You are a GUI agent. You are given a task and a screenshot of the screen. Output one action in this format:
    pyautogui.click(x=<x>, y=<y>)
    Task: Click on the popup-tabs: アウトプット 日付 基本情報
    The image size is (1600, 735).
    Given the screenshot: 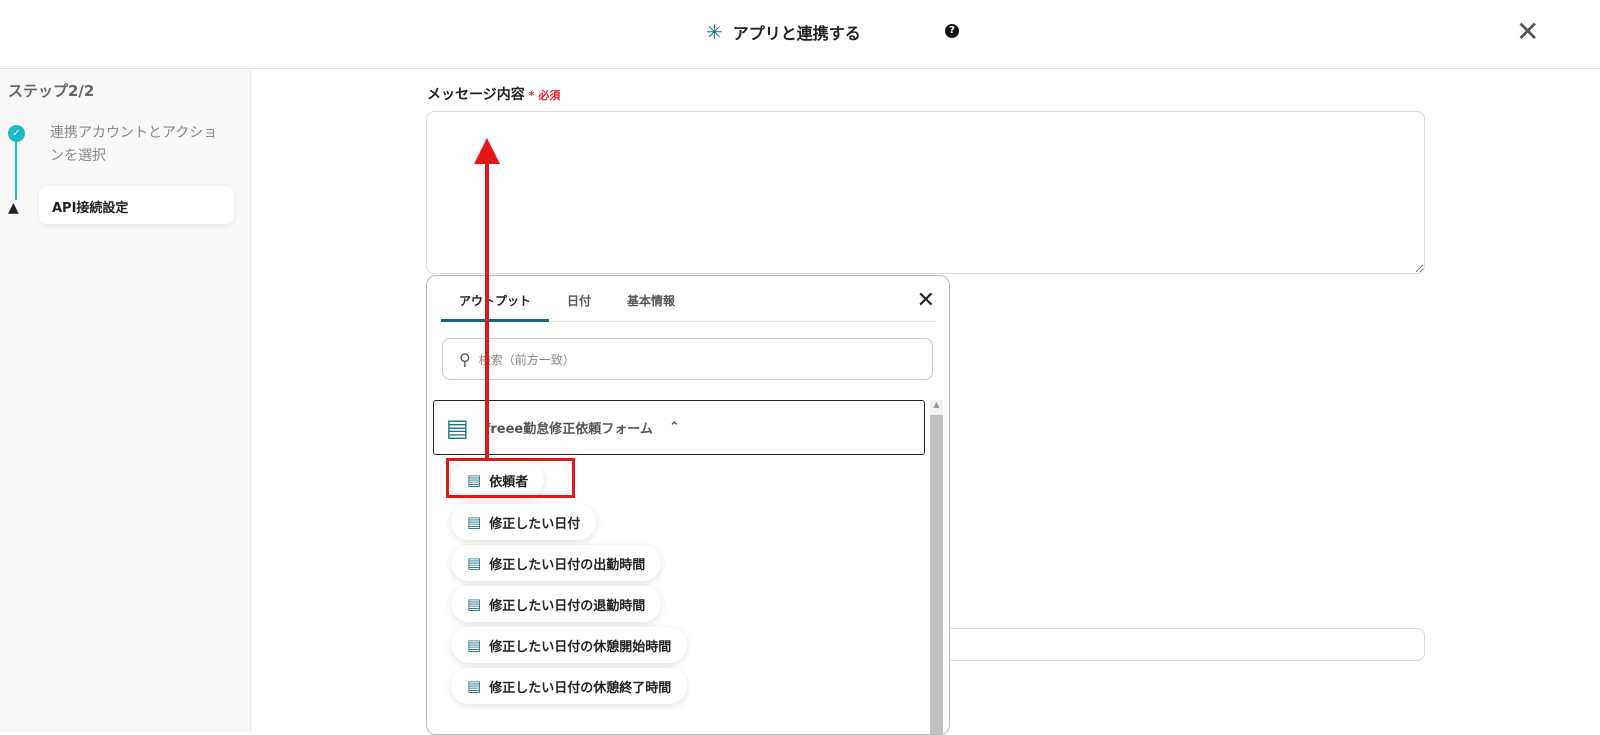 What is the action you would take?
    pyautogui.click(x=688, y=299)
    